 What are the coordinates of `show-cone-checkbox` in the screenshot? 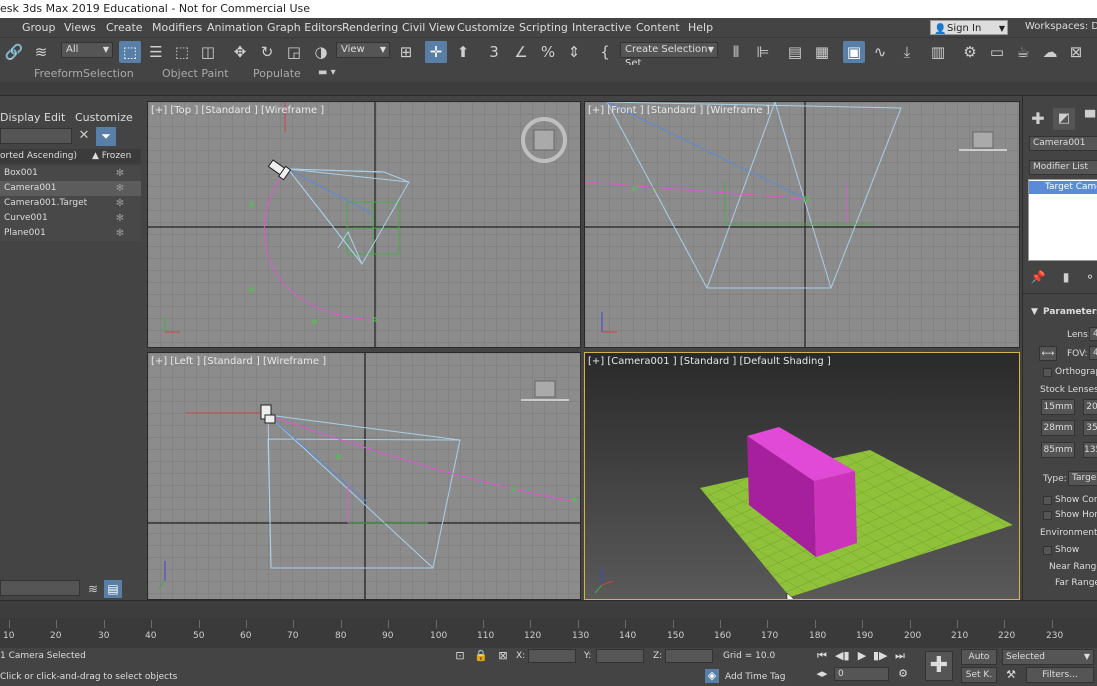 It's located at (1047, 500).